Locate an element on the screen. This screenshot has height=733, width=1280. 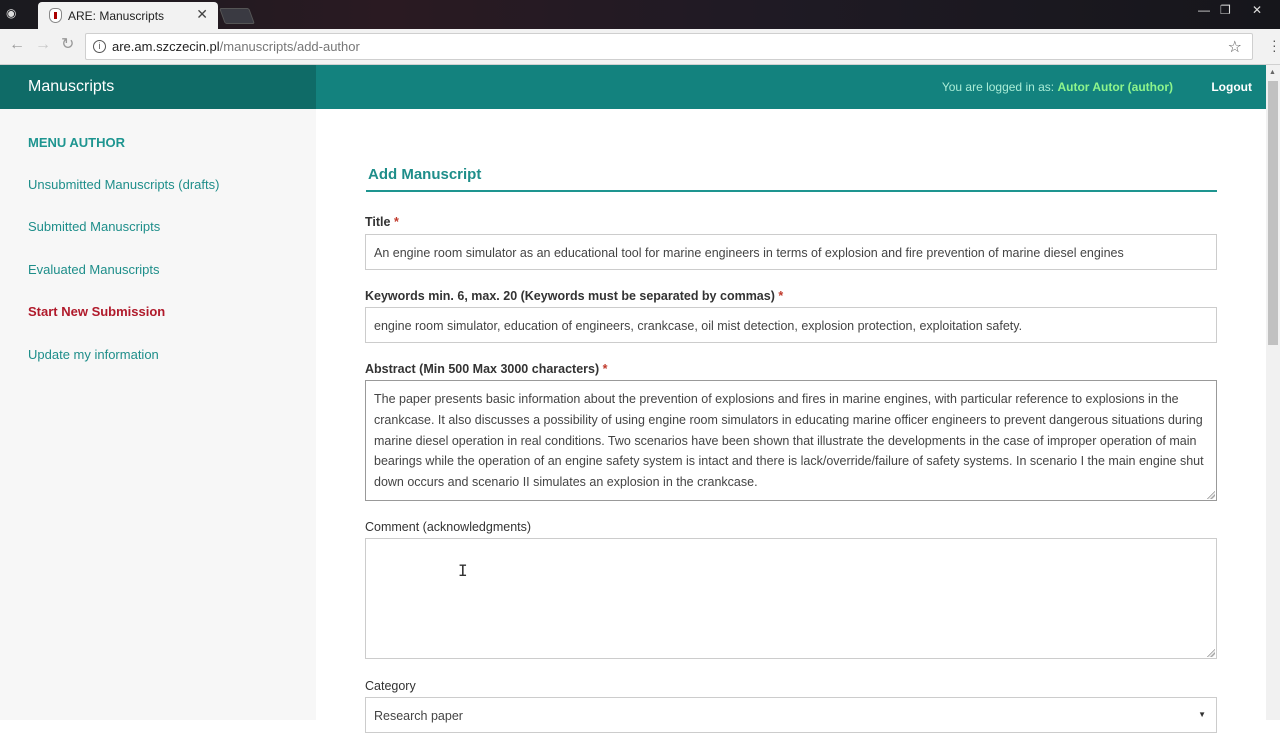
comment-label: Comment (acknowledgments) is located at coordinates (448, 527).